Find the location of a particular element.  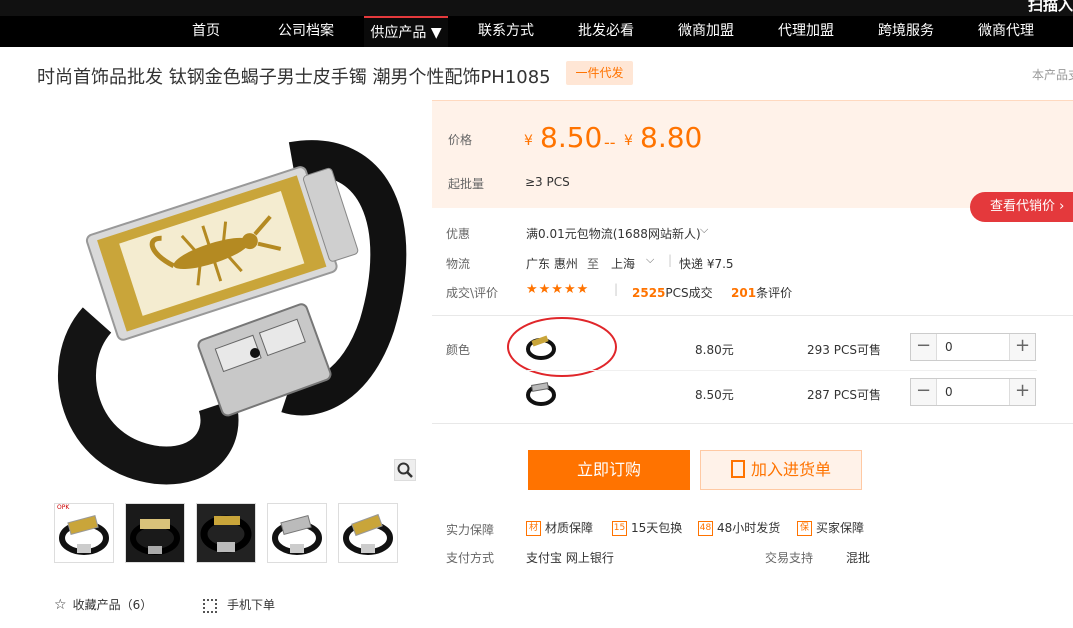

nav-cross-border: 跨境服务 is located at coordinates (906, 31).